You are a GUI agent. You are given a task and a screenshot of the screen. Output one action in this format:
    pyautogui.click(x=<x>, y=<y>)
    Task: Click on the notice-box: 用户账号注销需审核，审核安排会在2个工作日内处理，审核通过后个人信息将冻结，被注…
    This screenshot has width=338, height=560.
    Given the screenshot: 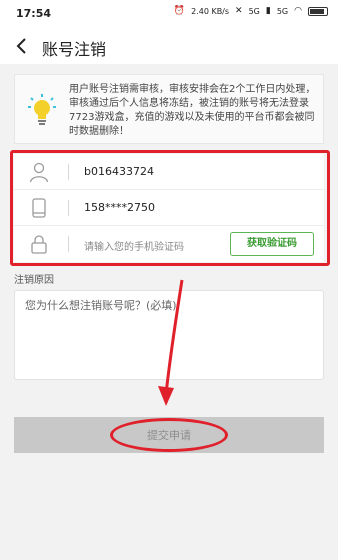 What is the action you would take?
    pyautogui.click(x=169, y=109)
    